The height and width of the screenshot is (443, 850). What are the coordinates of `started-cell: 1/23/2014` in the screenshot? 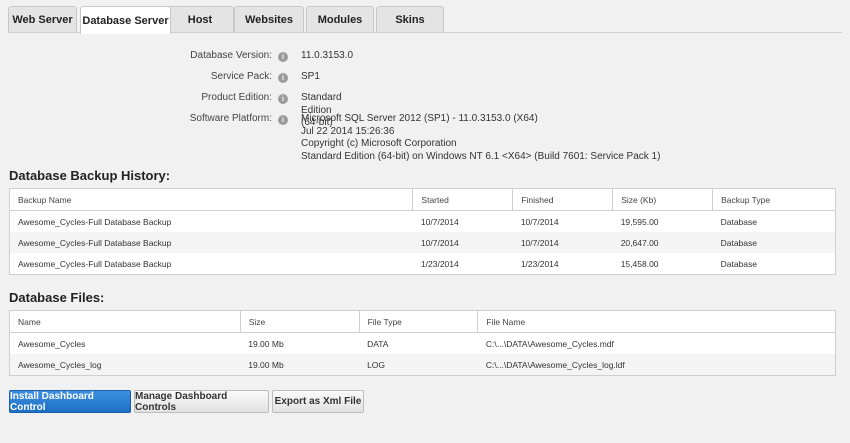 It's located at (439, 263).